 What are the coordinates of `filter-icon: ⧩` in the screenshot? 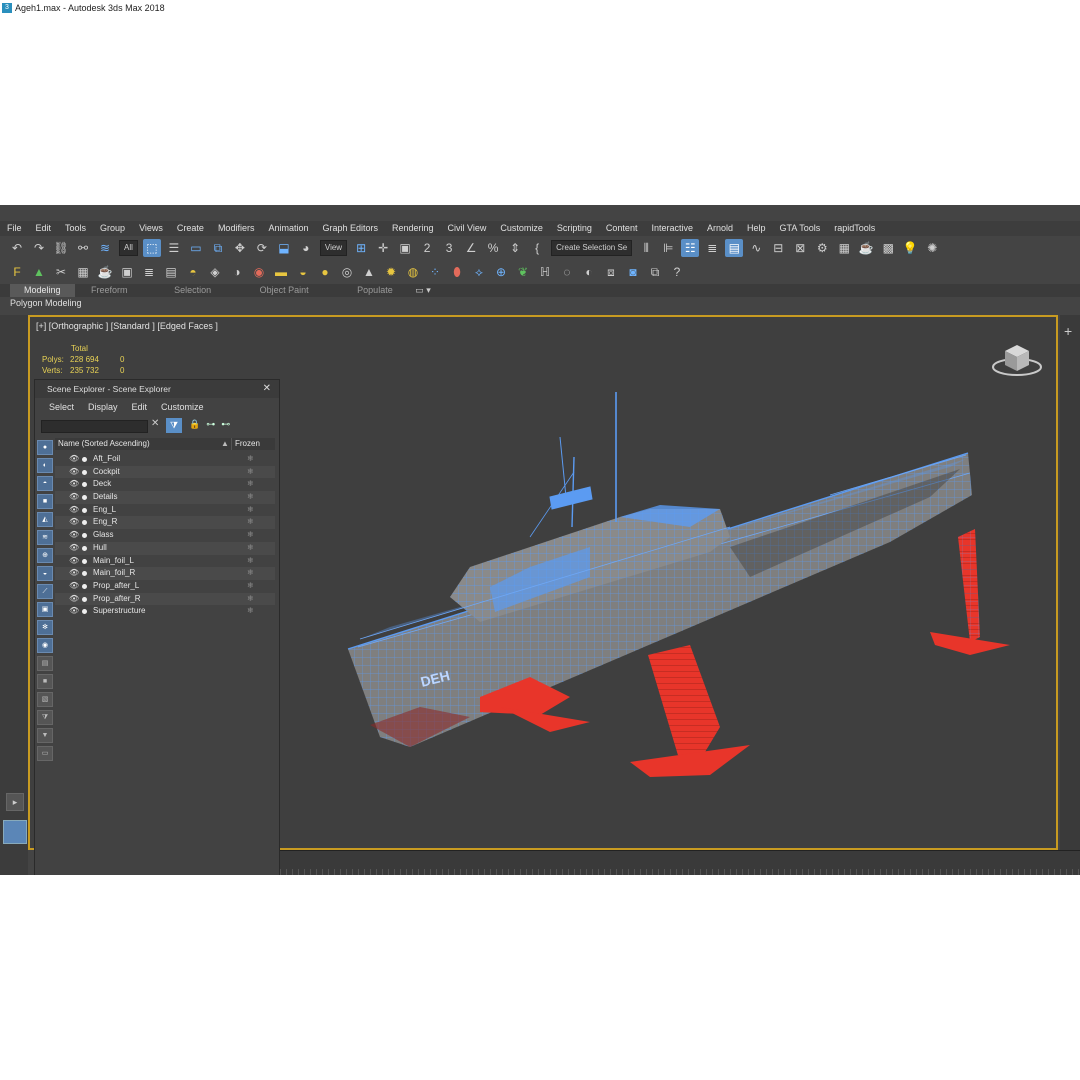 It's located at (174, 425).